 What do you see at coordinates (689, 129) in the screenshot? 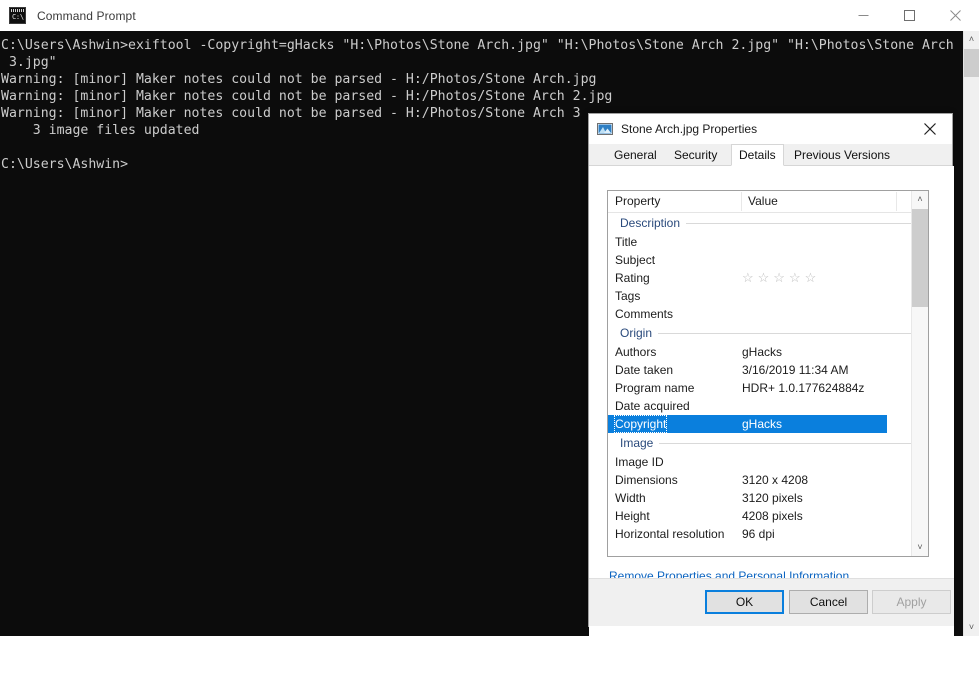
I see `dialog-title: Stone Arch.jpg Properties` at bounding box center [689, 129].